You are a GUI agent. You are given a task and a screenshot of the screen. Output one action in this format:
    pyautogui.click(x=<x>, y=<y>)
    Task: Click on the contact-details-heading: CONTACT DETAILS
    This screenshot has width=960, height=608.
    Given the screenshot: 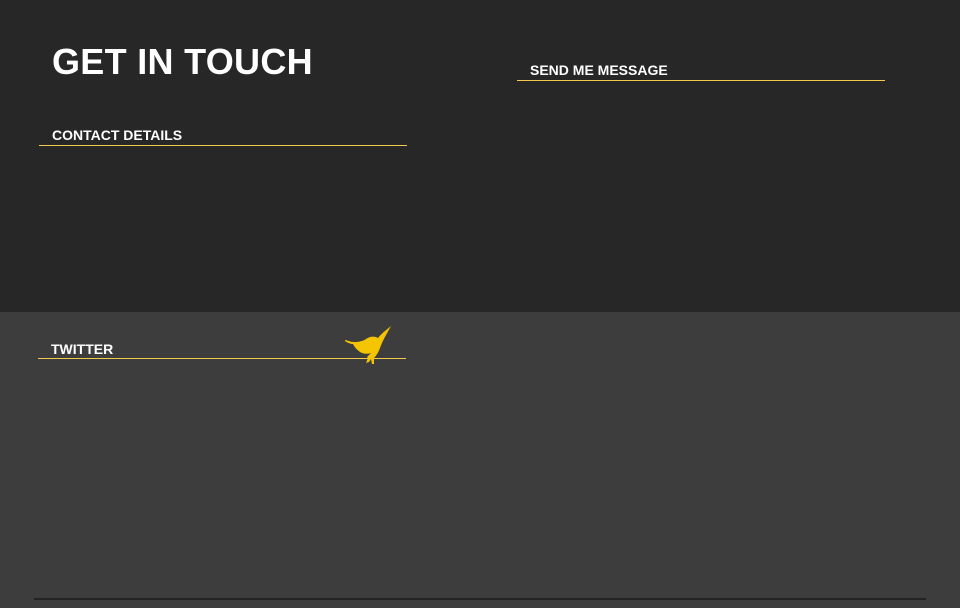 What is the action you would take?
    pyautogui.click(x=223, y=135)
    